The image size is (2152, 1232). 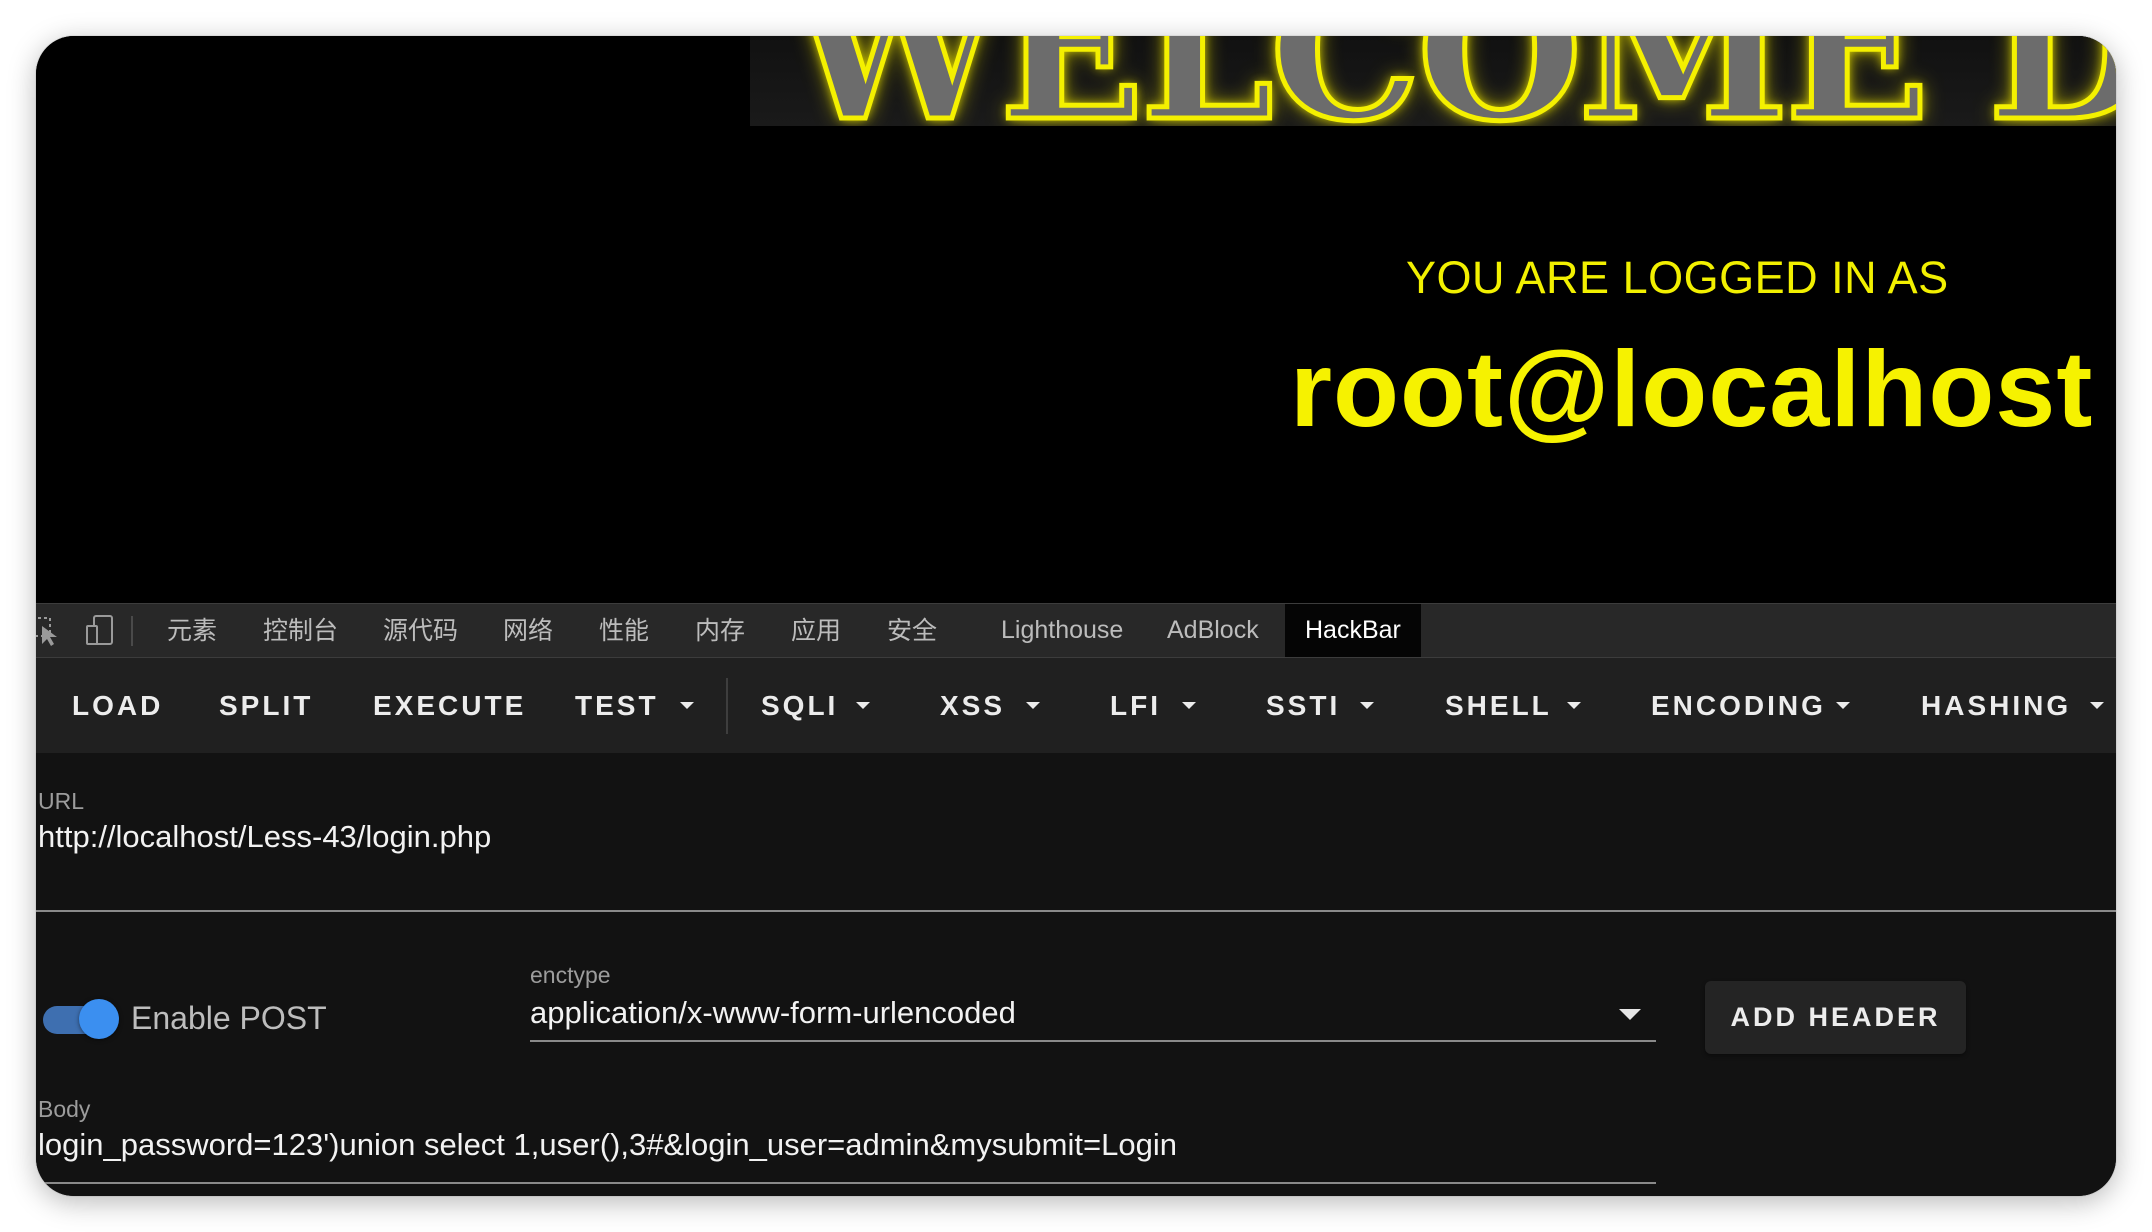 I want to click on device-toggle-icon, so click(x=101, y=631).